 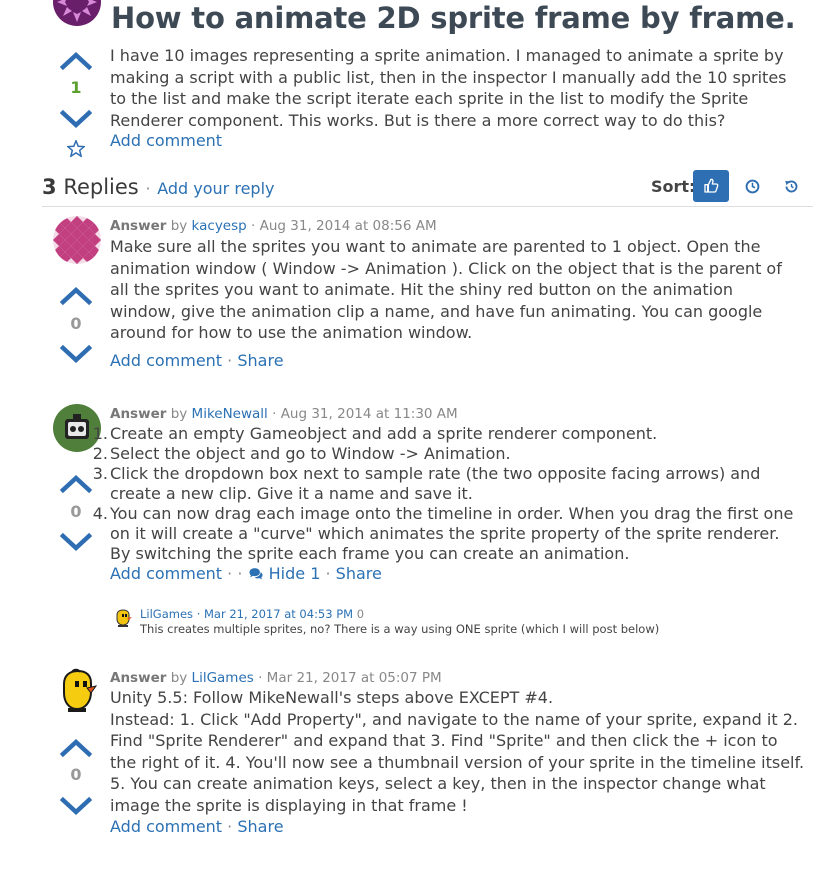 I want to click on replies-header: 3 Replies · Add your reply, so click(x=158, y=187).